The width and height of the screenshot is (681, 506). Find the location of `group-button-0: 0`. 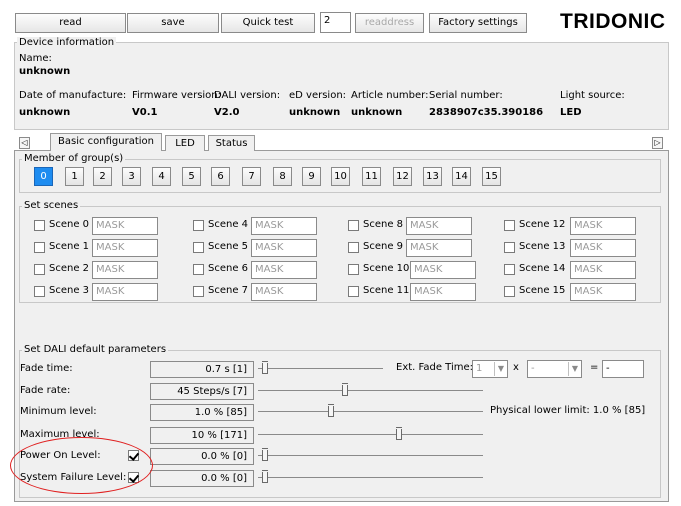

group-button-0: 0 is located at coordinates (43, 176).